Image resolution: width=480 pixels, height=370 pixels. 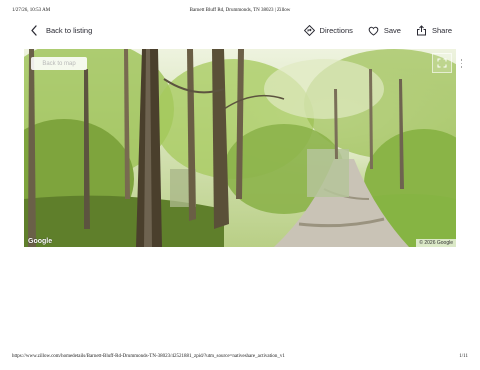 I want to click on save-button: Save, so click(x=384, y=31).